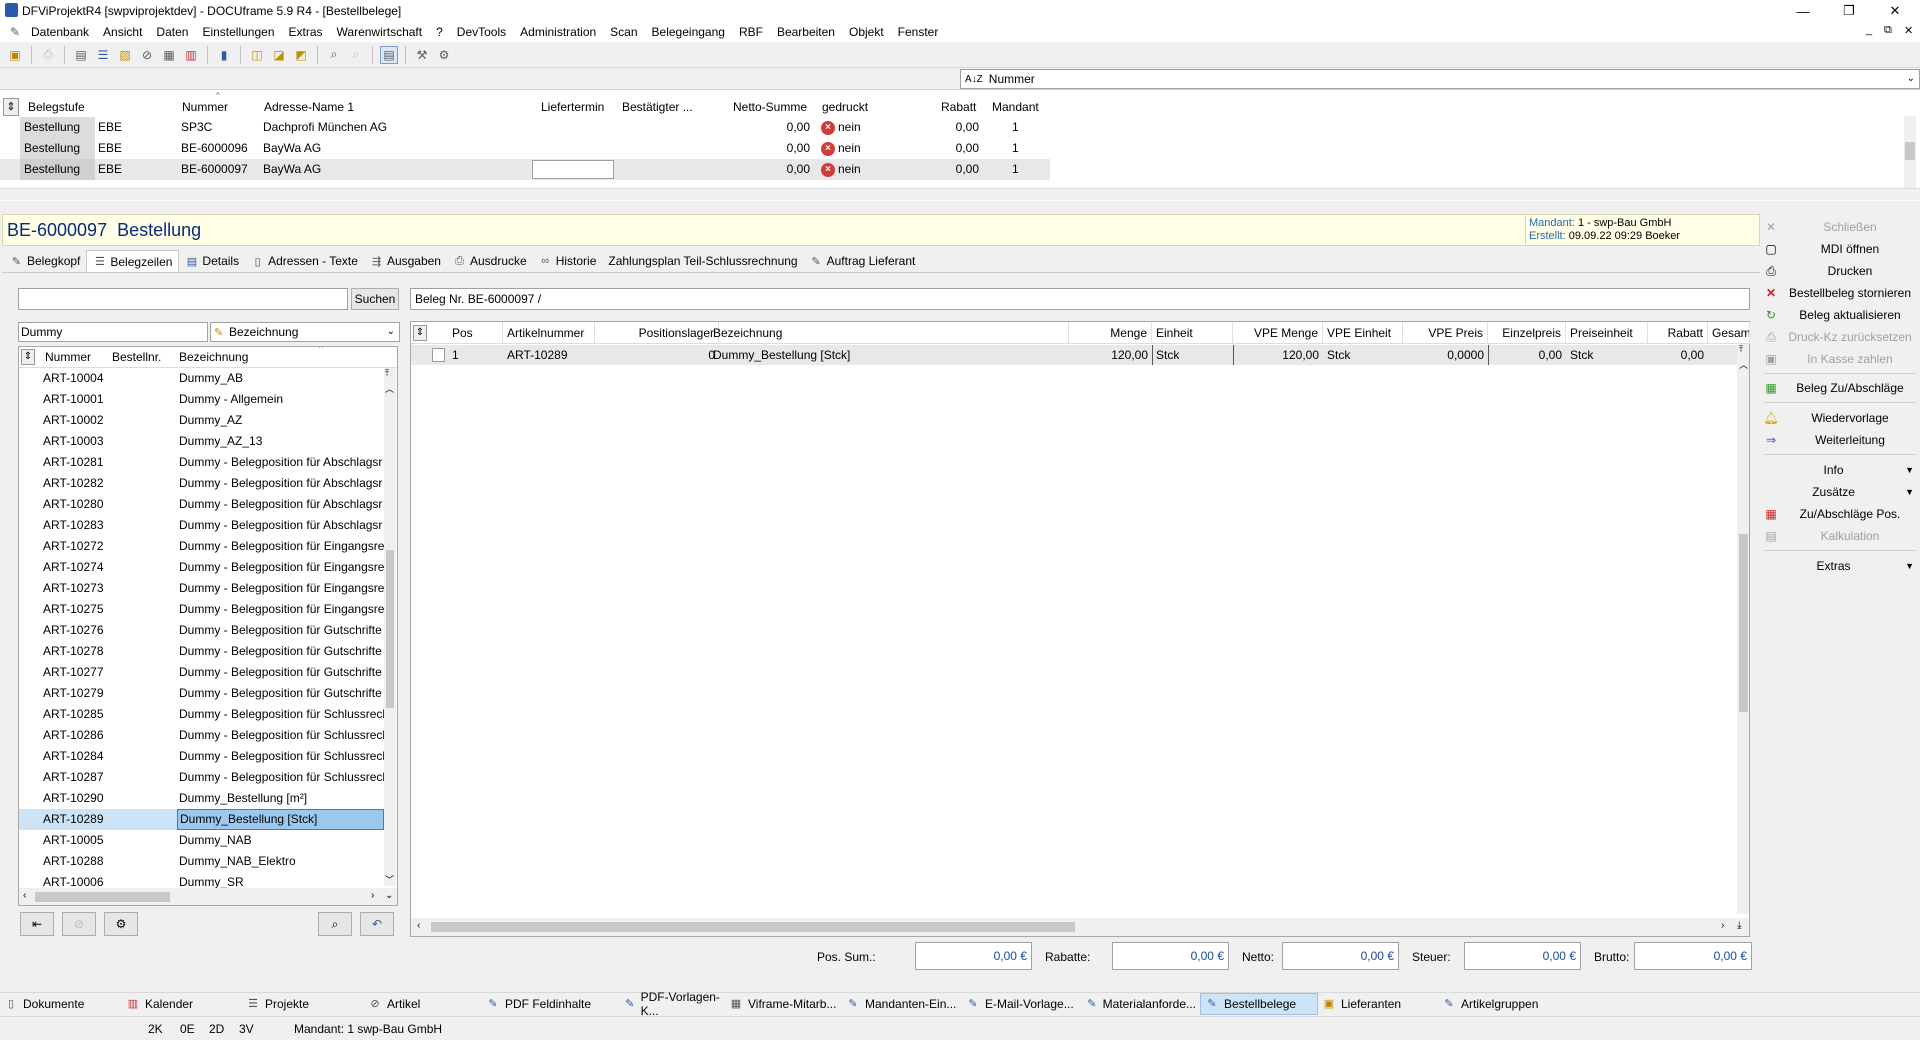 This screenshot has width=1920, height=1040. Describe the element at coordinates (863, 261) in the screenshot. I see `tab-auftrag-lieferant: ✎ Auftrag Lieferant` at that location.